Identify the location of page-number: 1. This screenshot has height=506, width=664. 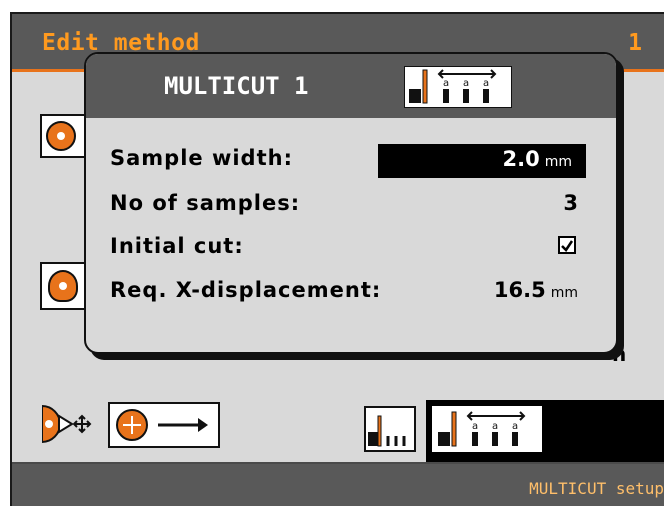
(635, 43).